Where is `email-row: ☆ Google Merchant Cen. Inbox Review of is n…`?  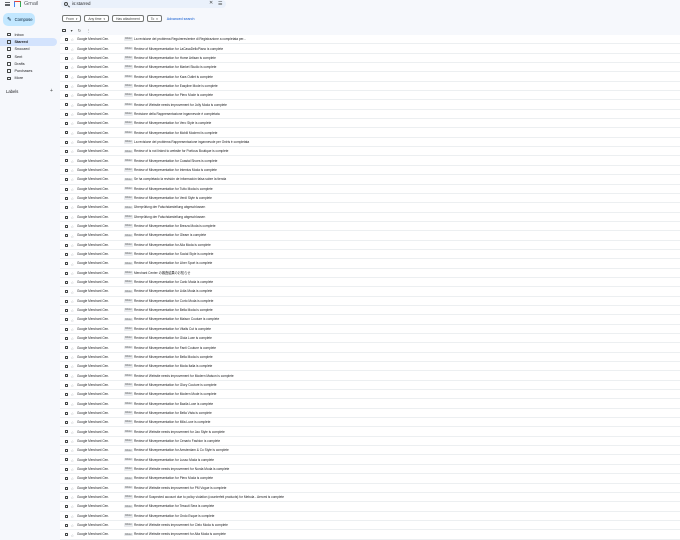
email-row: ☆ Google Merchant Cen. Inbox Review of is n… is located at coordinates (370, 152).